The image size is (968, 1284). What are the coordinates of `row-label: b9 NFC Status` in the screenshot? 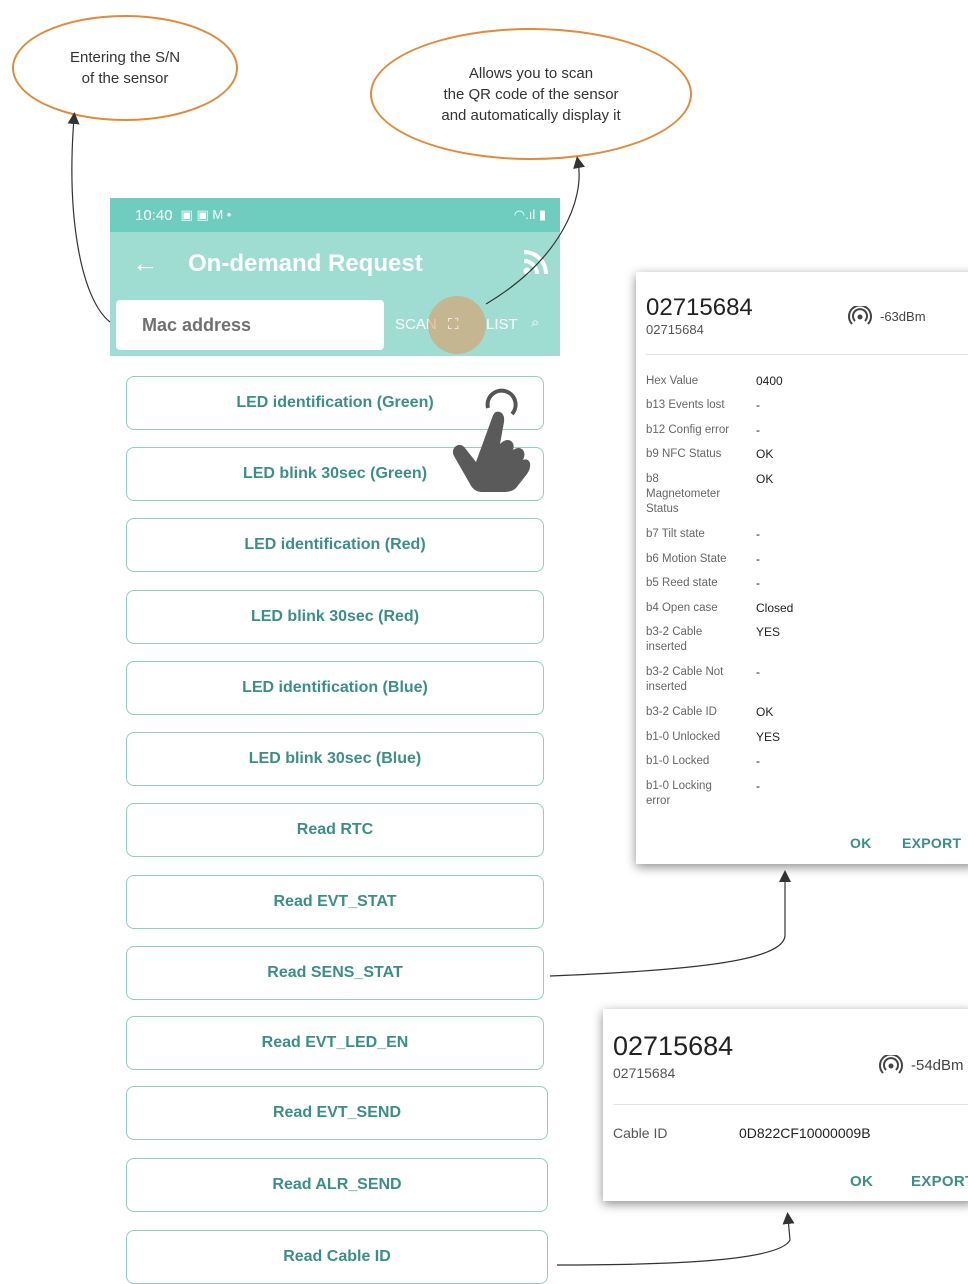 It's located at (684, 454).